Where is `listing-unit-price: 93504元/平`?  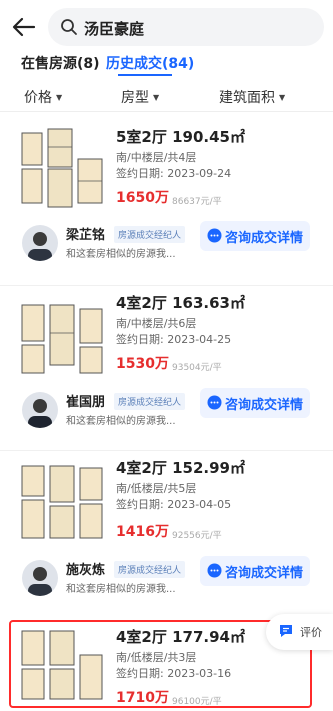
listing-unit-price: 93504元/平 is located at coordinates (197, 368).